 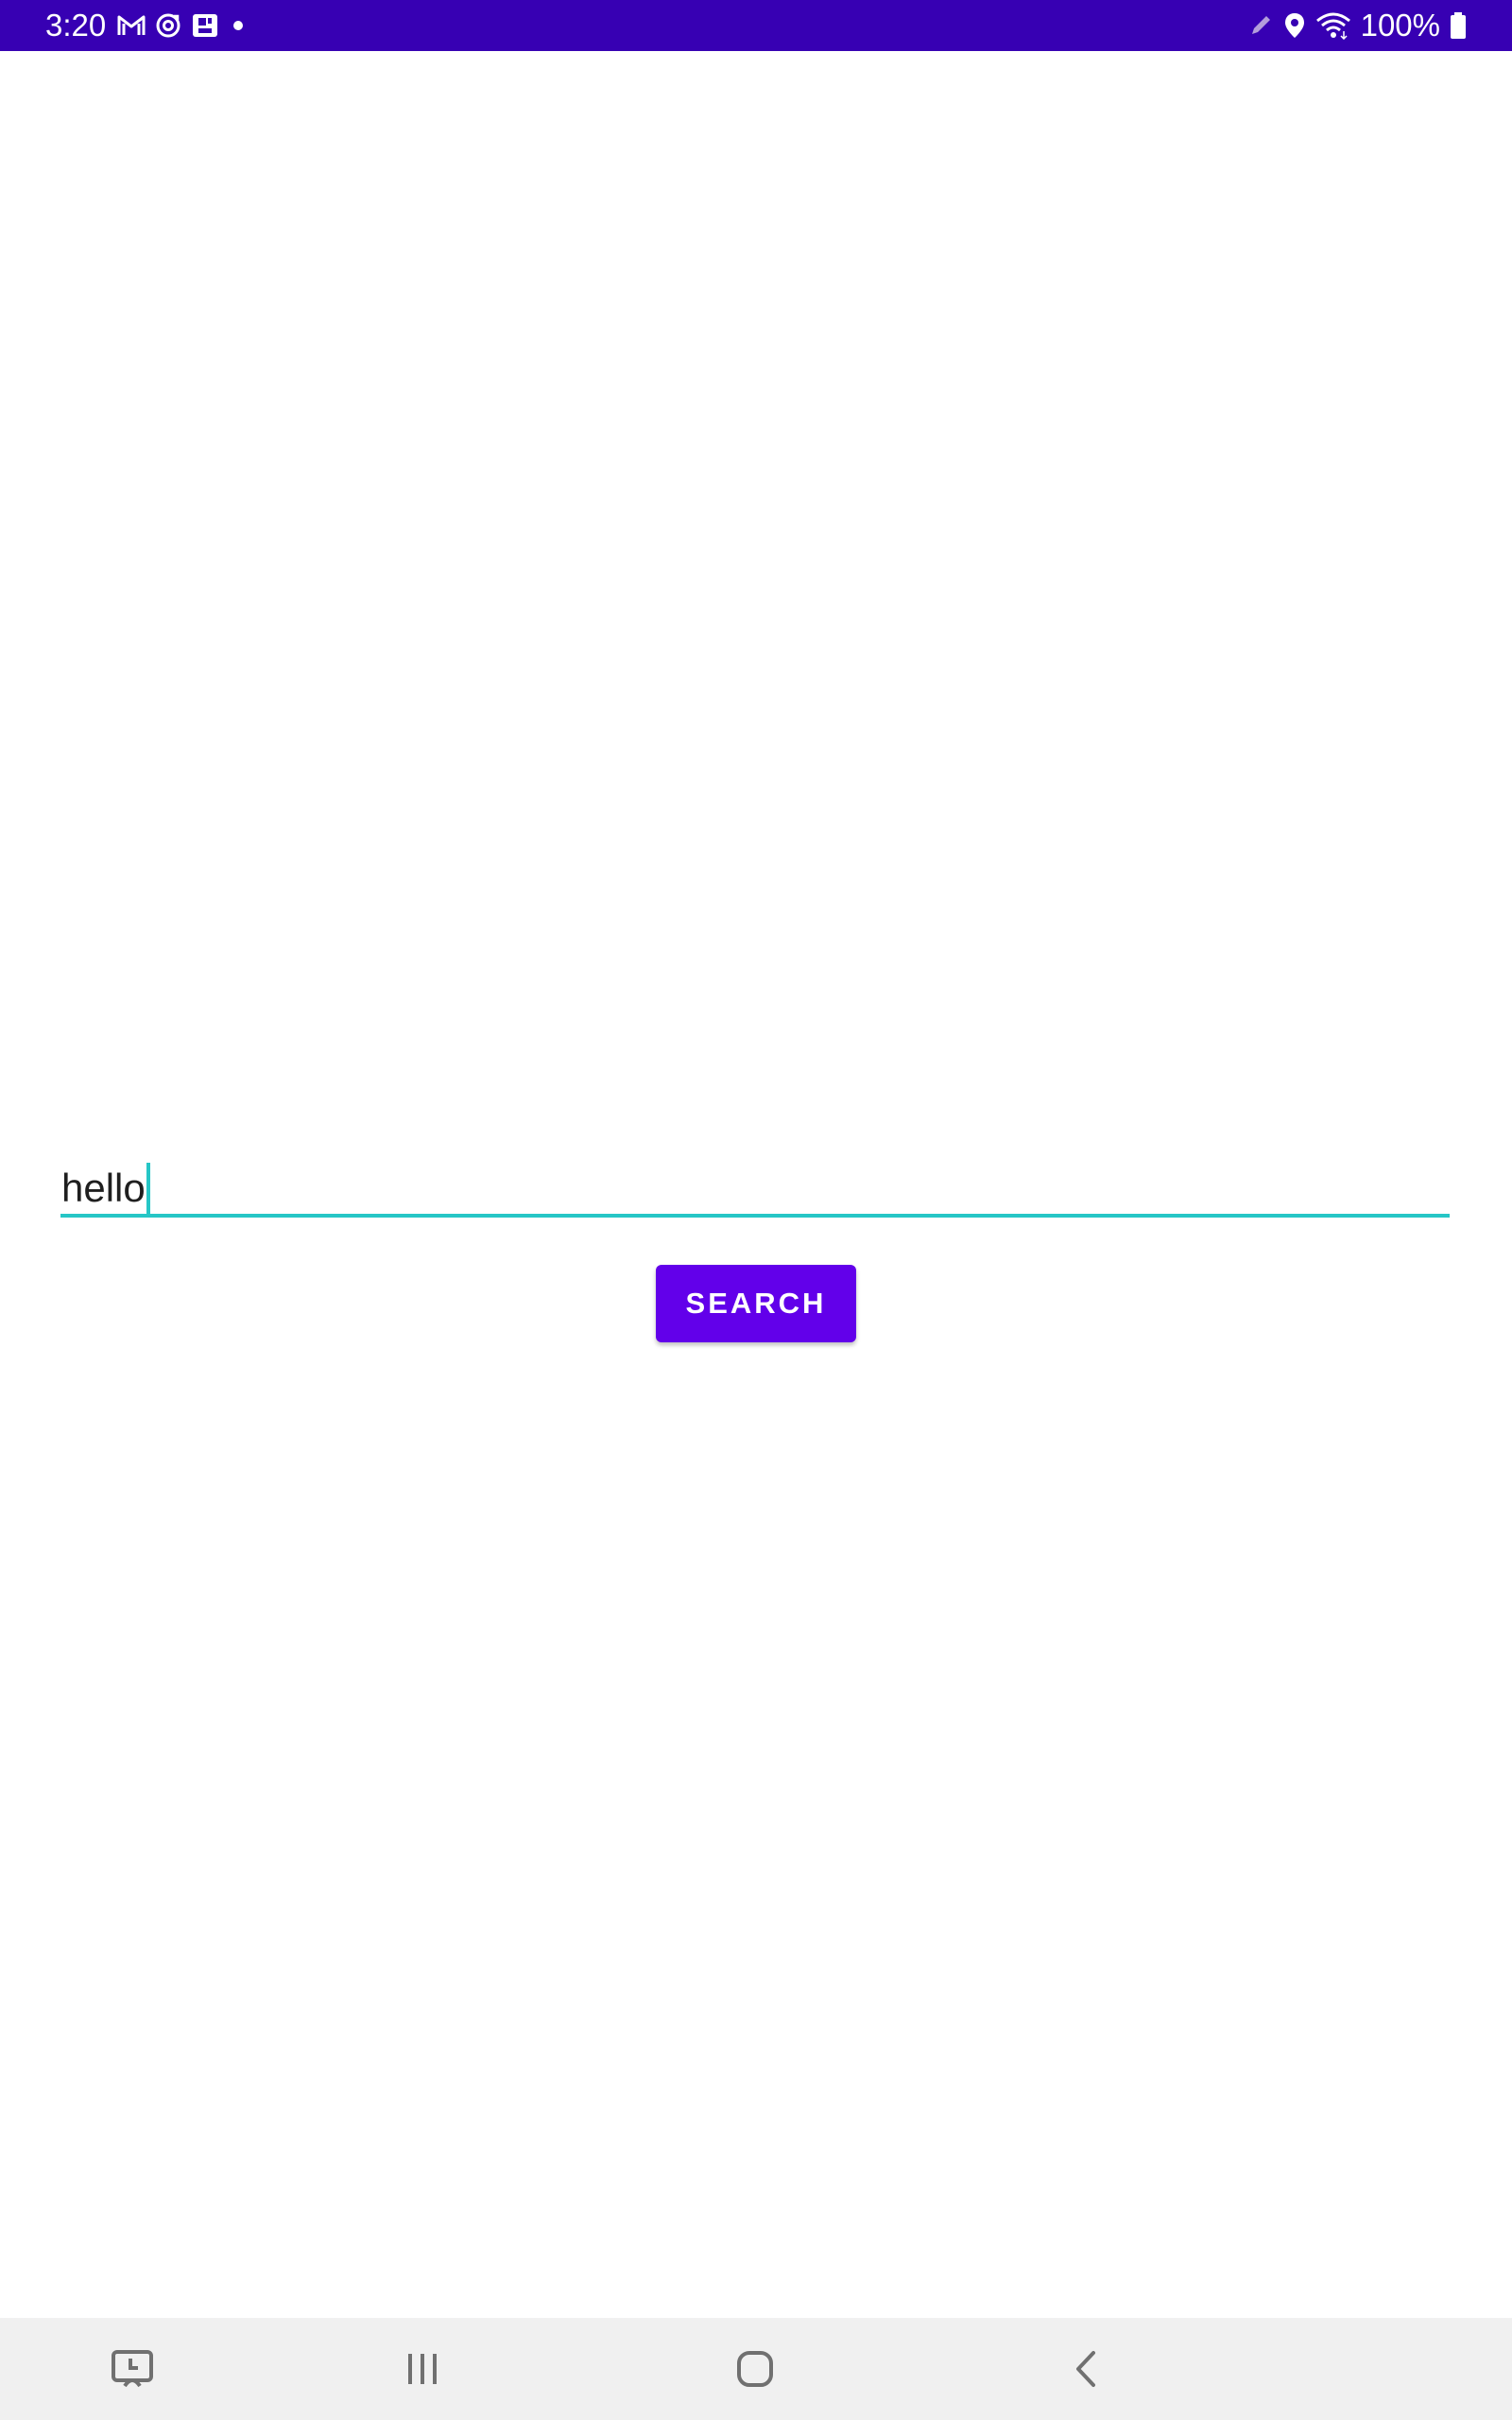 What do you see at coordinates (131, 26) in the screenshot?
I see `gmail-icon` at bounding box center [131, 26].